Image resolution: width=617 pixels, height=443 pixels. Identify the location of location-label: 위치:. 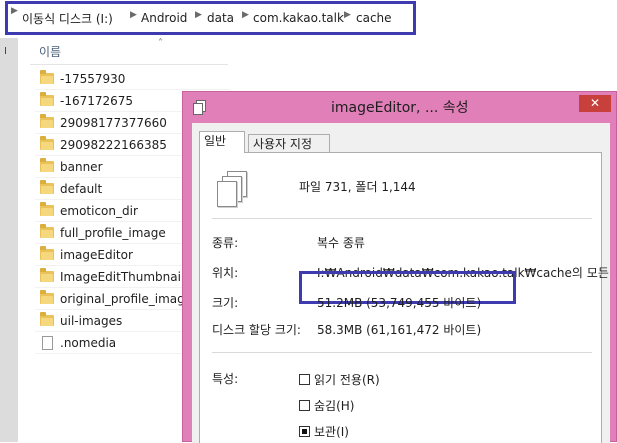
(225, 273).